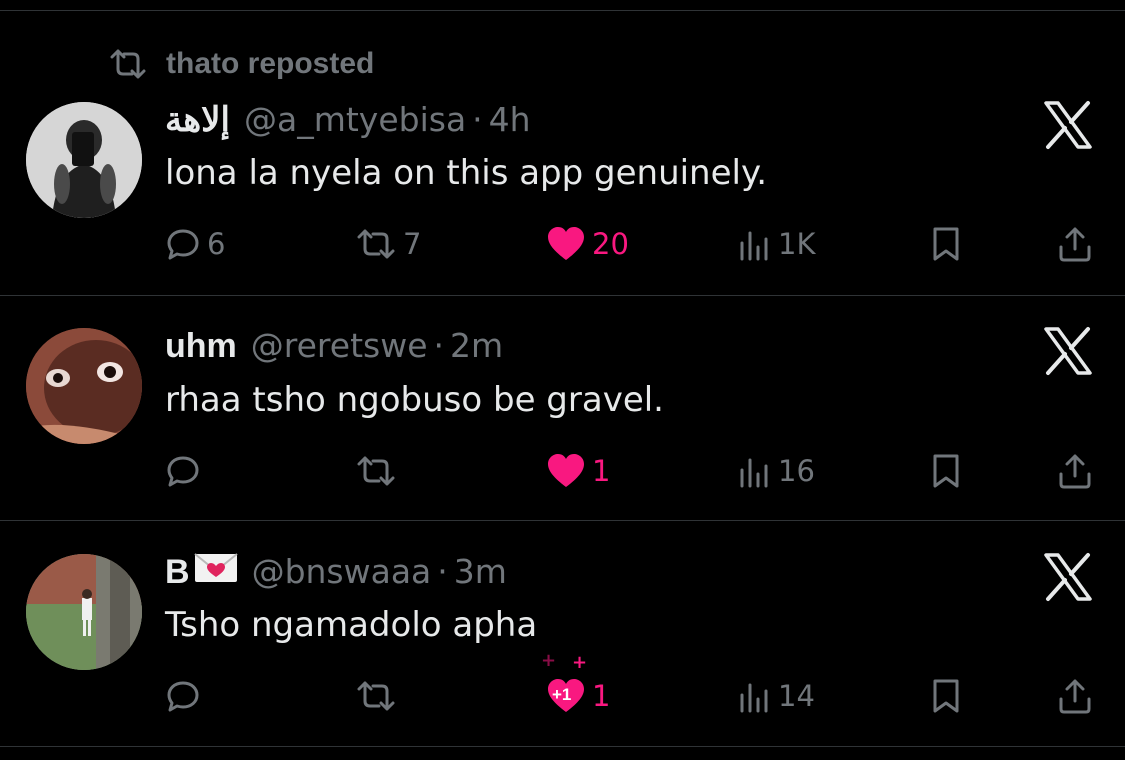  What do you see at coordinates (476, 345) in the screenshot?
I see `timestamp: 2m` at bounding box center [476, 345].